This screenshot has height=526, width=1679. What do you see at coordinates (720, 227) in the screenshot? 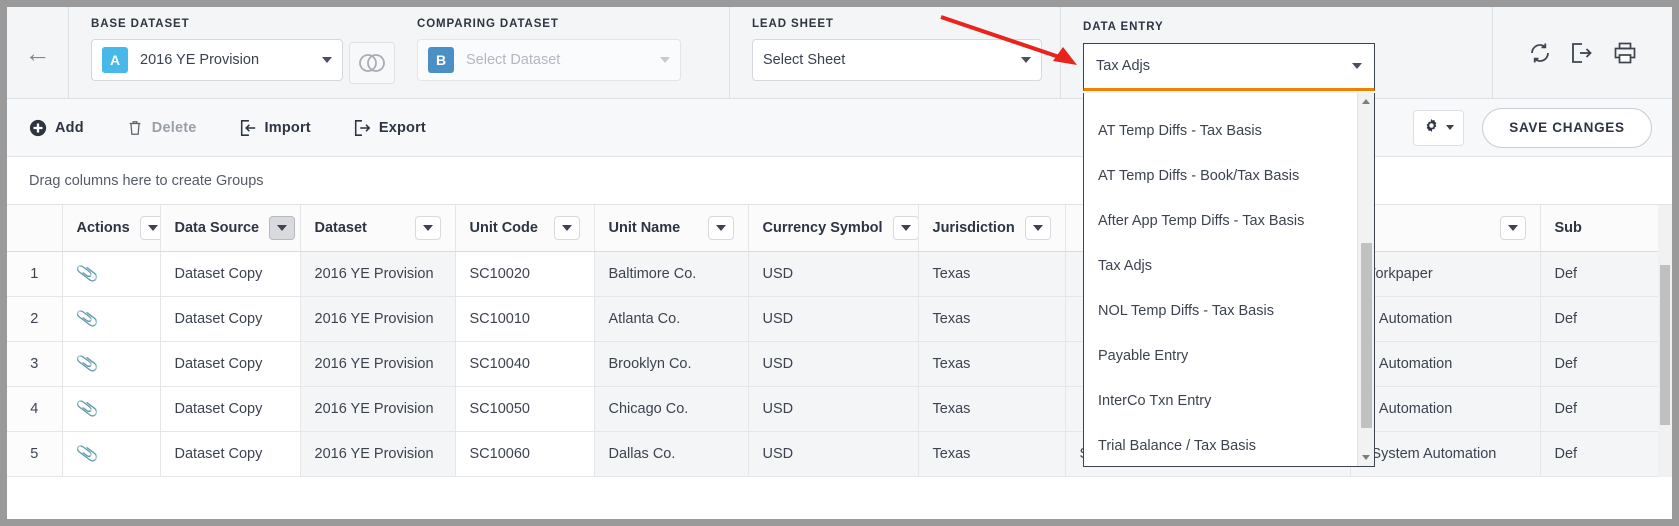
I see `filter-unit-name-button` at bounding box center [720, 227].